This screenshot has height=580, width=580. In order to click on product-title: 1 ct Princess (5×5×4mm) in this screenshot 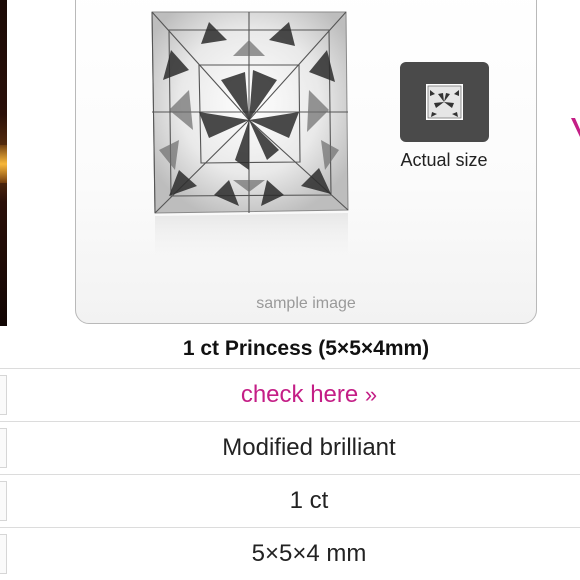, I will do `click(306, 348)`.